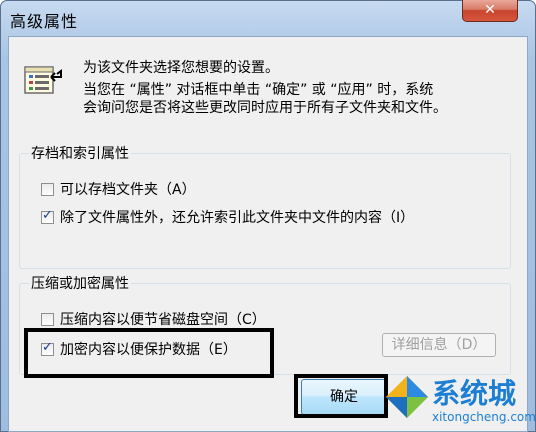 This screenshot has width=536, height=432. Describe the element at coordinates (484, 417) in the screenshot. I see `watermark-url: xitongcheng.com` at that location.